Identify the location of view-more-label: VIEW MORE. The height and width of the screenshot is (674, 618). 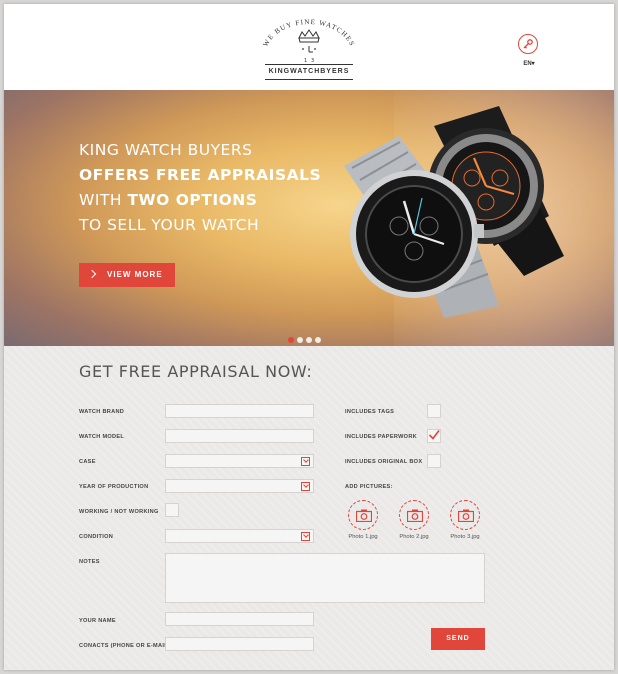
(135, 274).